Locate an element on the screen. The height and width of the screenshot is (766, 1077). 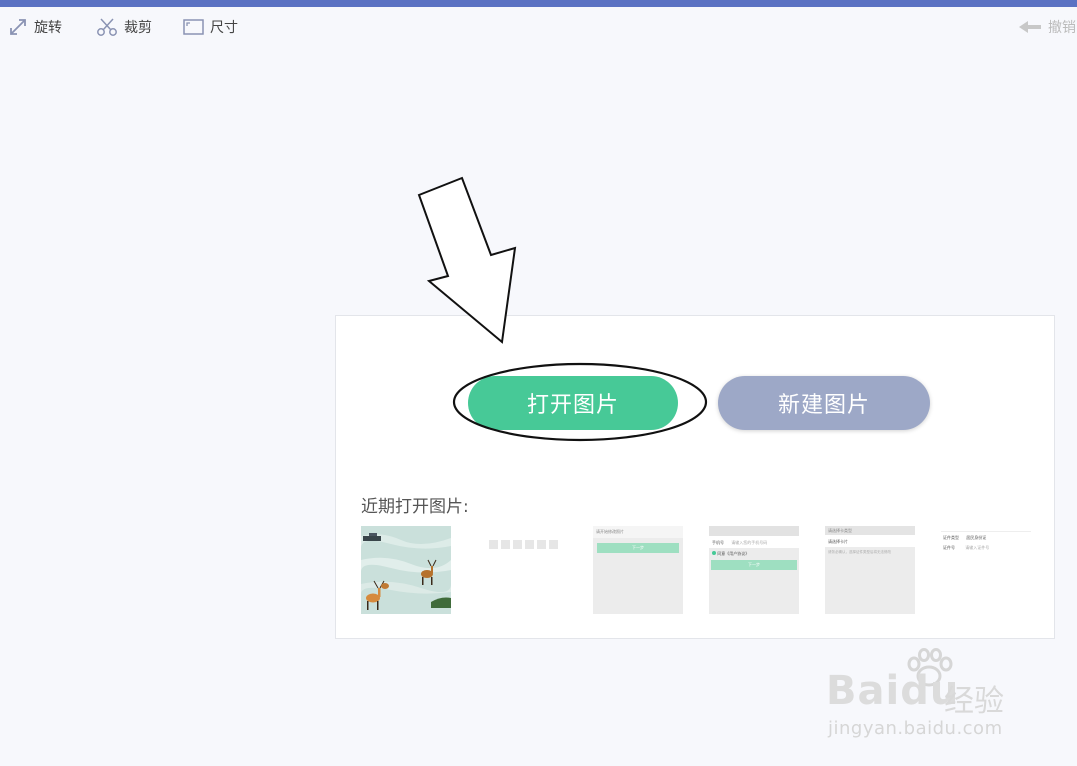
thumb-row-1: 证件类型 居民身份证 is located at coordinates (964, 538).